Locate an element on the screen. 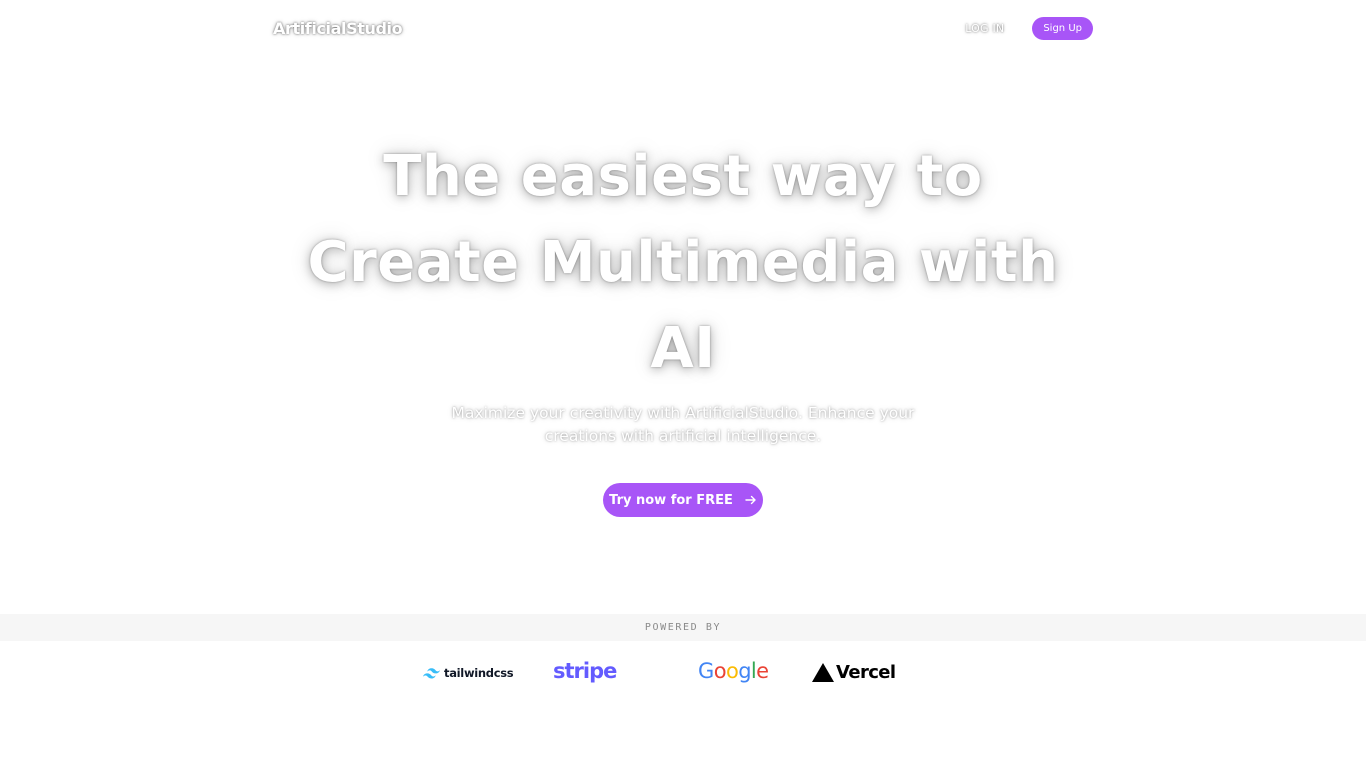  nav-actions: LOG IN Sign Up is located at coordinates (1029, 28).